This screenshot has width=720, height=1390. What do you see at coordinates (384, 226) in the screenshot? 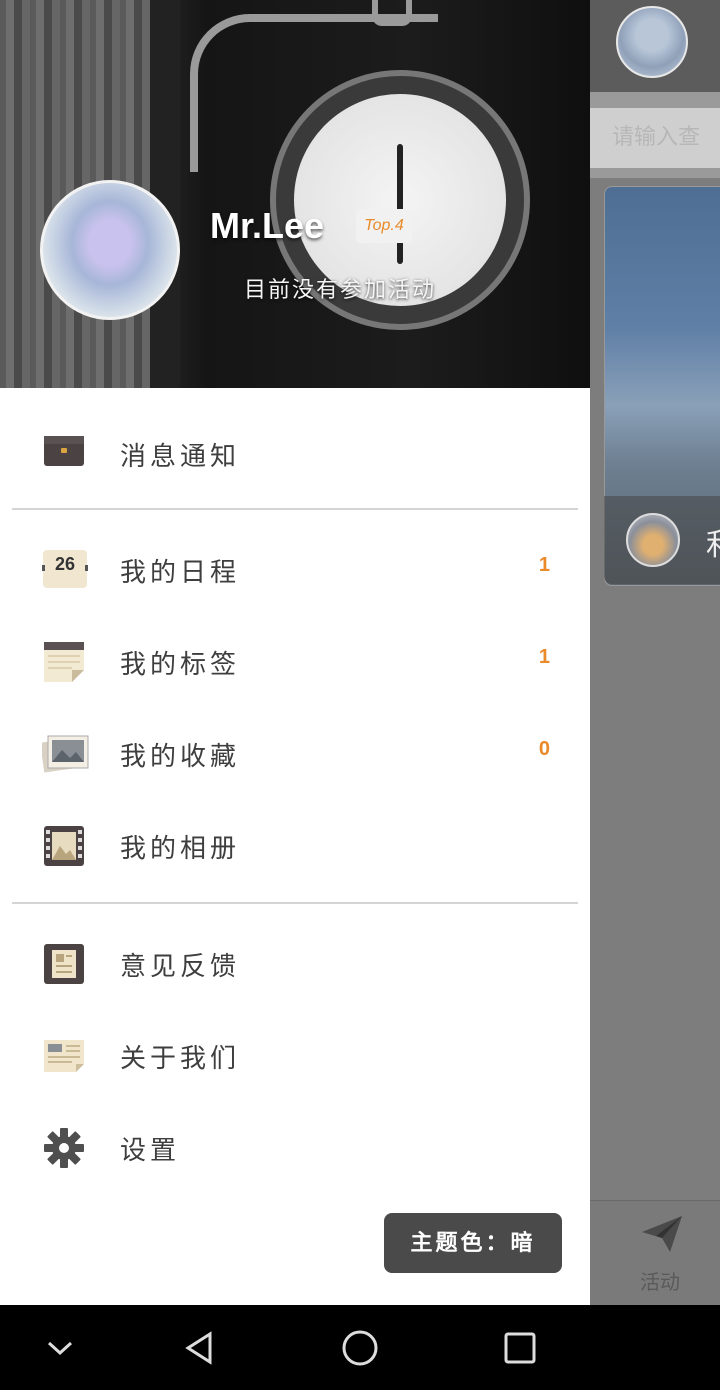
I see `rank-badge: Top.4` at bounding box center [384, 226].